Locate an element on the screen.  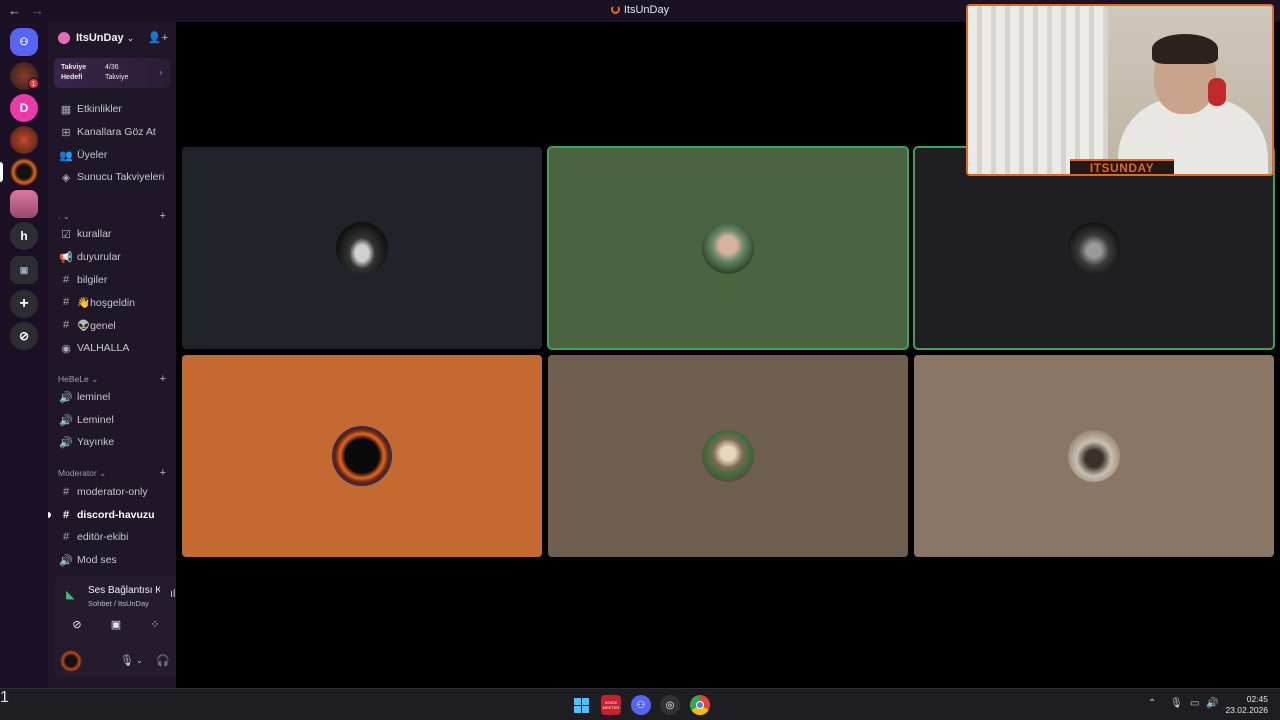
channel-mod-ses: 🔊 Mod ses is located at coordinates (114, 560).